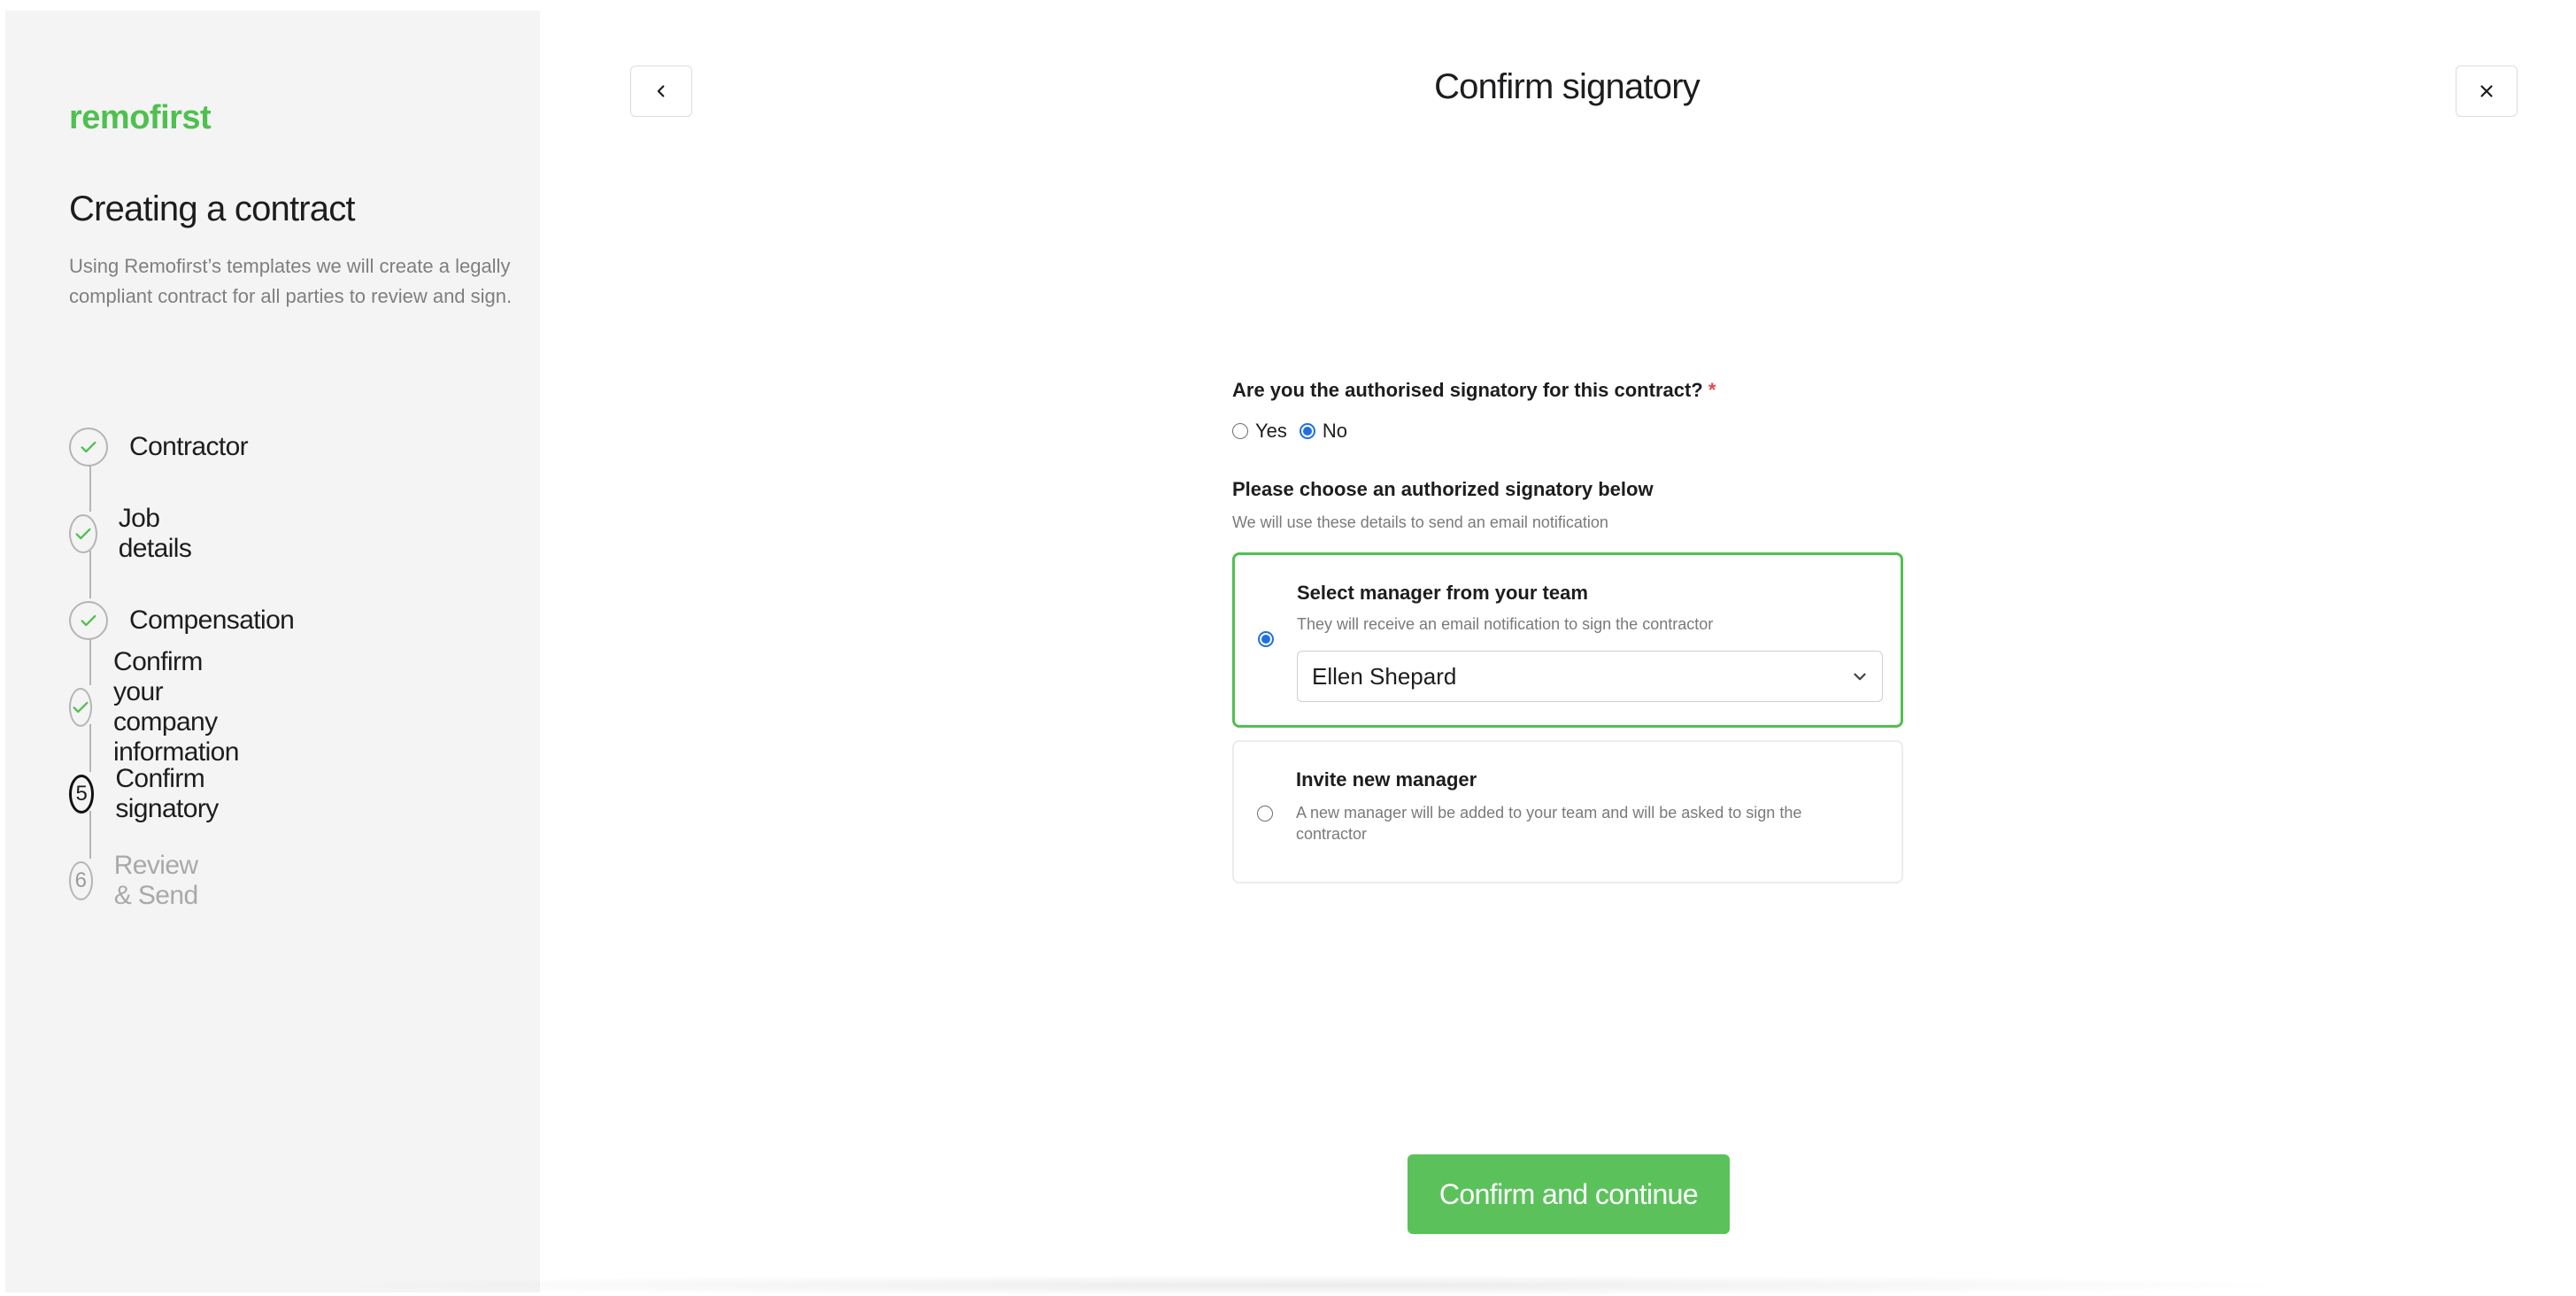 The image size is (2576, 1296). What do you see at coordinates (155, 533) in the screenshot?
I see `step-label: Job details` at bounding box center [155, 533].